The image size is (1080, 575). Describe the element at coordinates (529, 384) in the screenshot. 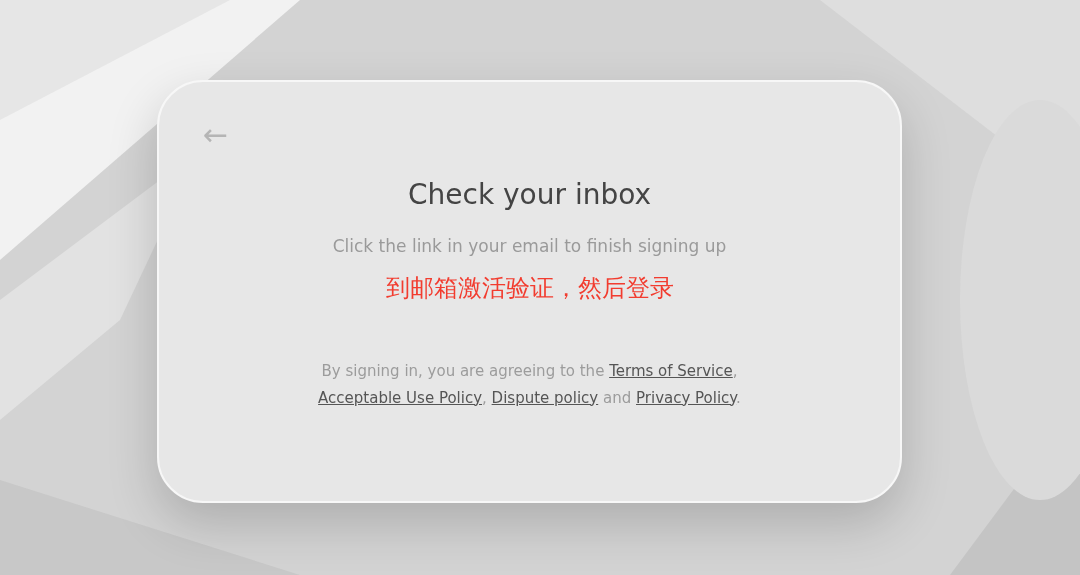

I see `terms-text: By signing in, you are agreeing to the Terms of Service, Acceptable Use Policy, Dispute policy and Privacy Policy.` at that location.